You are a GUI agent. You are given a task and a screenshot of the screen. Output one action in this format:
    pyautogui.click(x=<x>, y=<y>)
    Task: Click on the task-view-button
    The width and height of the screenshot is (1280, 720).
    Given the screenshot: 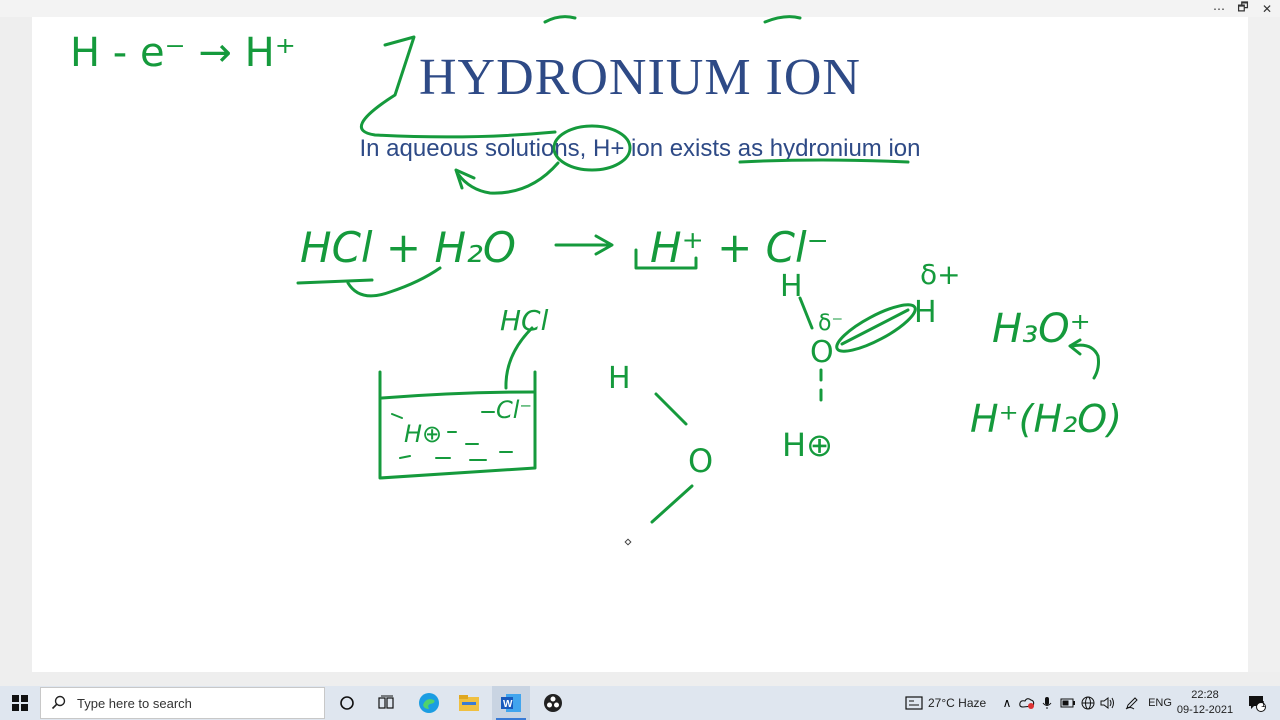 What is the action you would take?
    pyautogui.click(x=387, y=703)
    